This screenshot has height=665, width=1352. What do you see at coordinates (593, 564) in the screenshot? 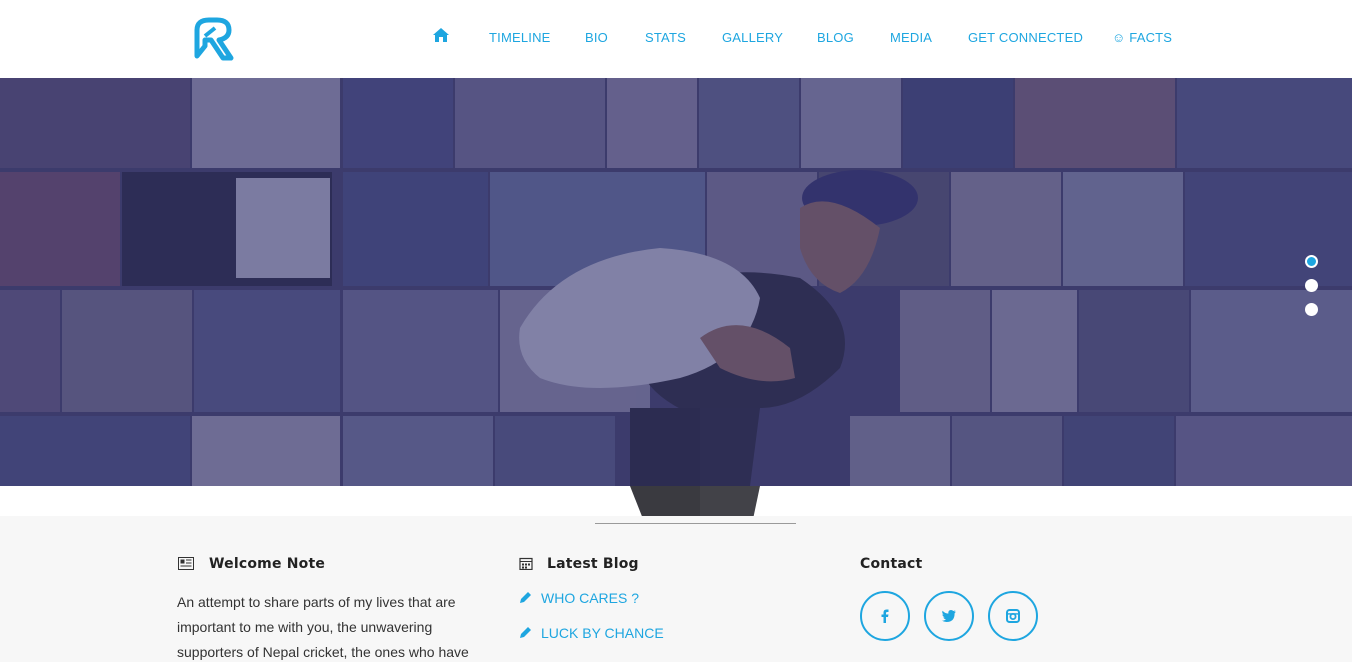
I see `blog-title: Latest Blog` at bounding box center [593, 564].